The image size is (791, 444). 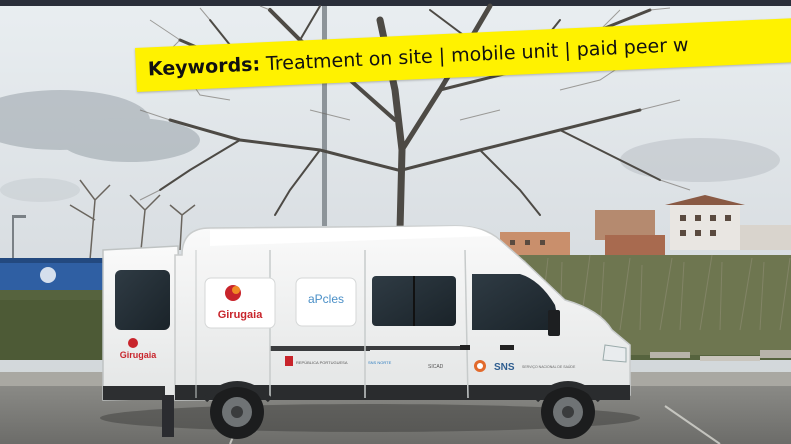 What do you see at coordinates (168, 416) in the screenshot?
I see `person-legs` at bounding box center [168, 416].